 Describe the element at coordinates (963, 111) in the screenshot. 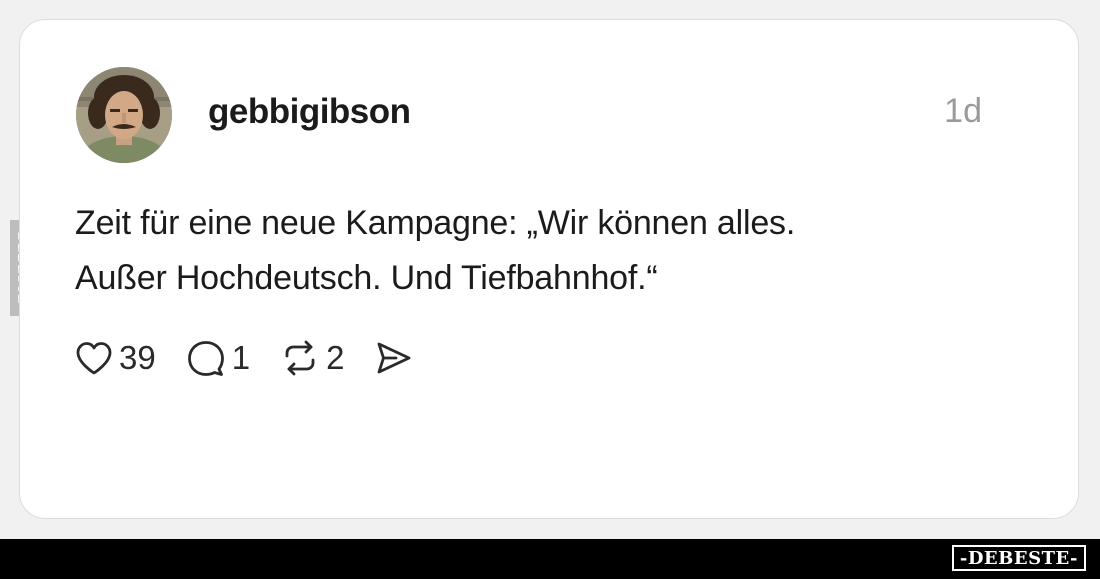

I see `post-timestamp: 1d` at that location.